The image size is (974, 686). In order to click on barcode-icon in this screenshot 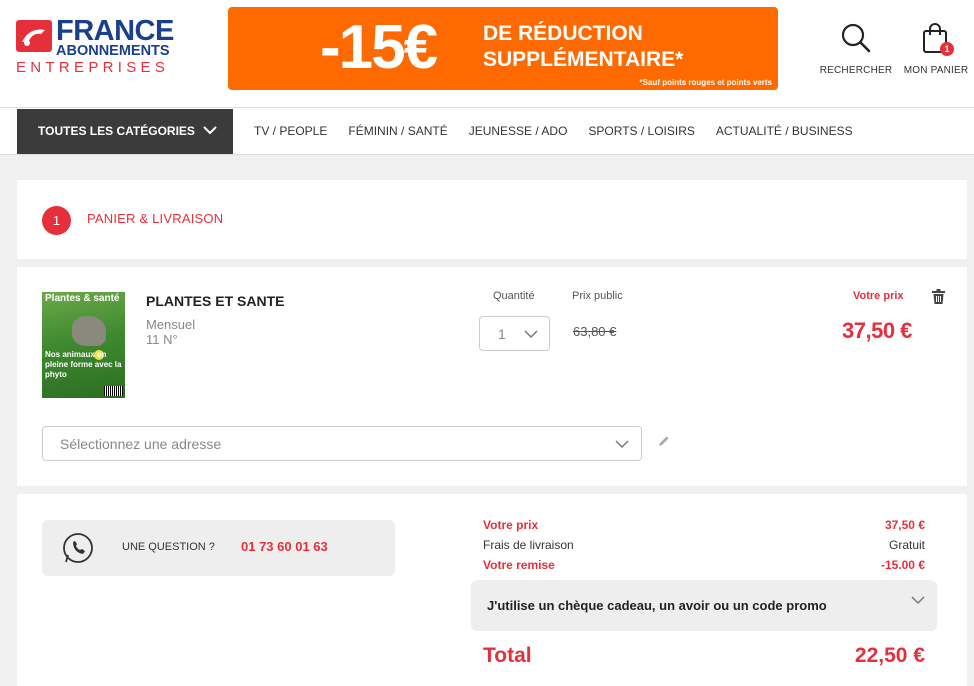, I will do `click(113, 391)`.